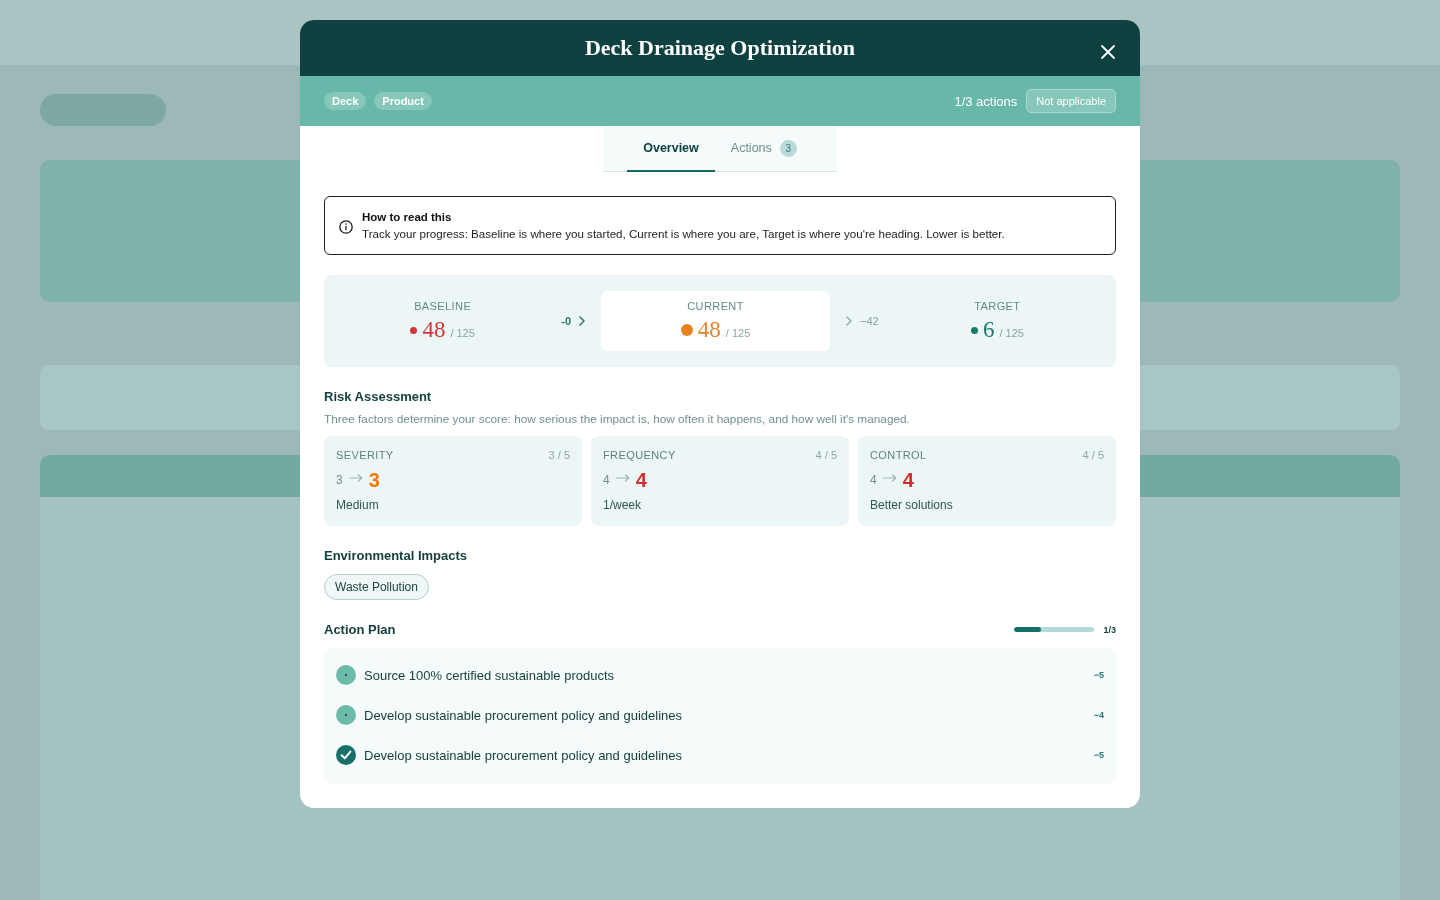 The image size is (1440, 900). Describe the element at coordinates (376, 587) in the screenshot. I see `impact-chip: Waste Pollution` at that location.